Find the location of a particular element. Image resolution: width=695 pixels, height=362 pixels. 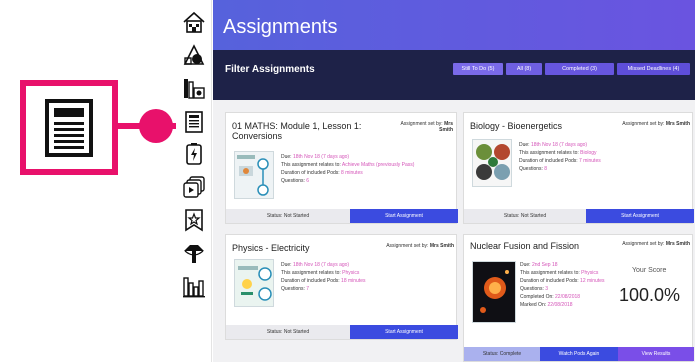

home-icon is located at coordinates (194, 22).